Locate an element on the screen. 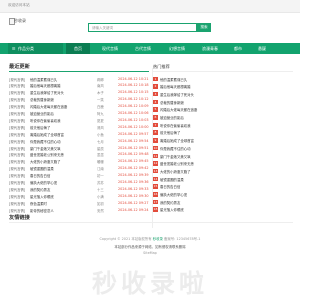  list-item-title: 总裁的替身新娘 is located at coordinates (172, 102).